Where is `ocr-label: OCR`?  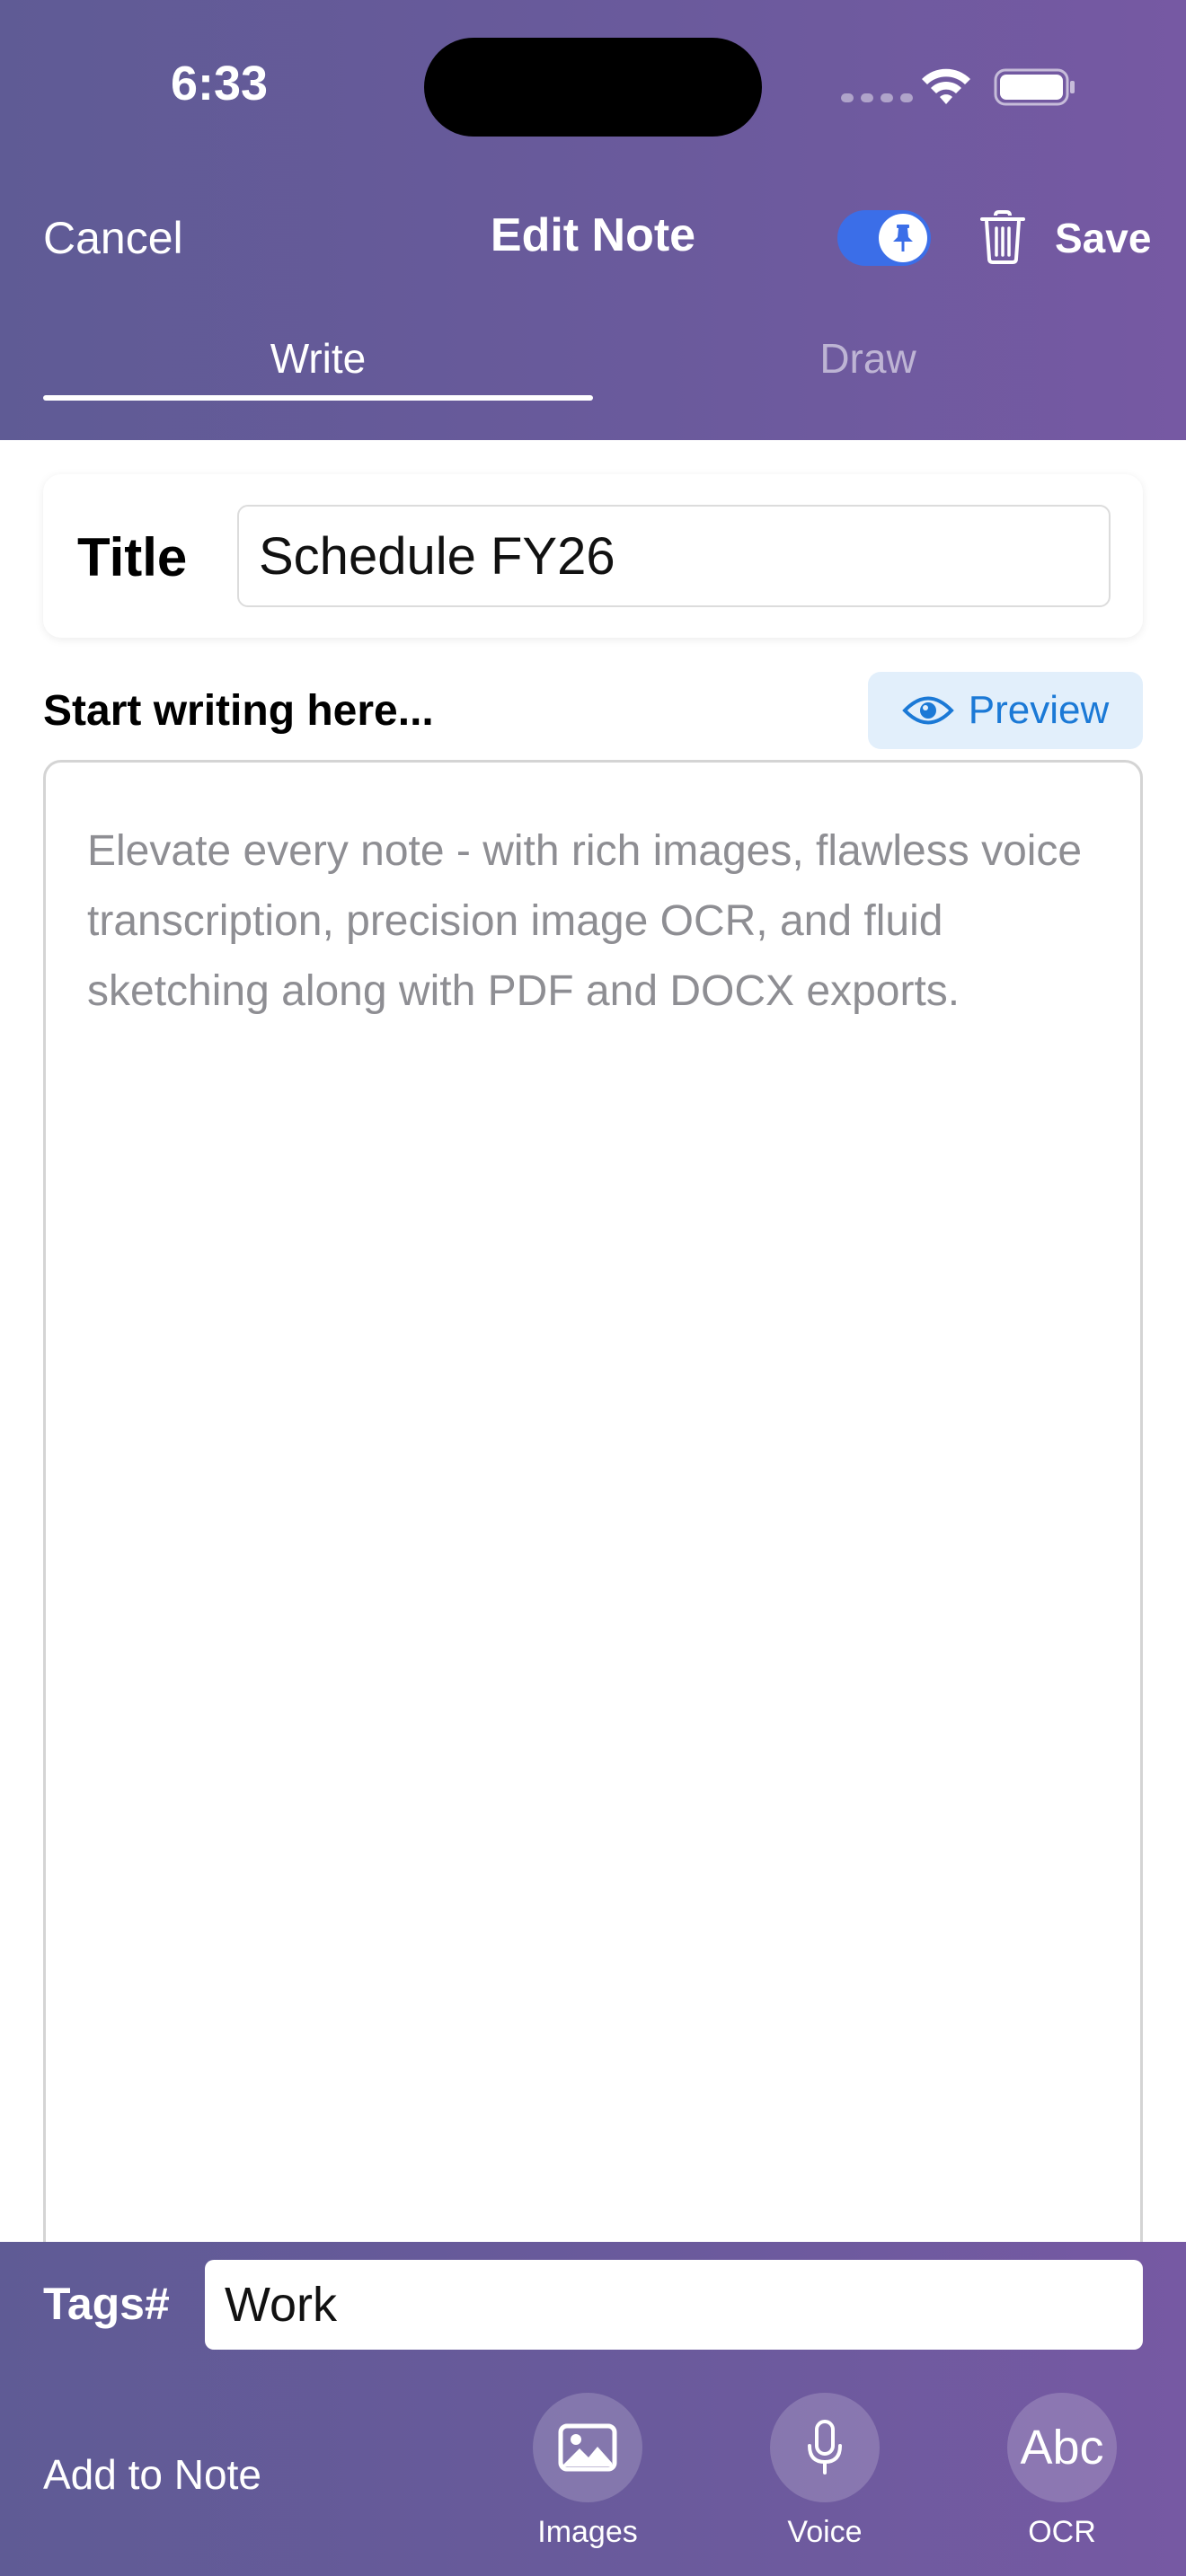
ocr-label: OCR is located at coordinates (1062, 2532).